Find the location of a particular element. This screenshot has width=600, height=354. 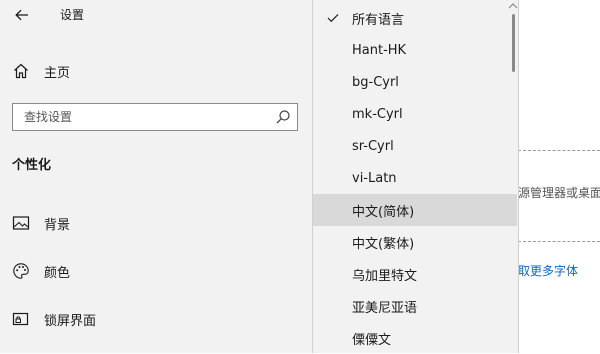

settings-search-box is located at coordinates (155, 117).